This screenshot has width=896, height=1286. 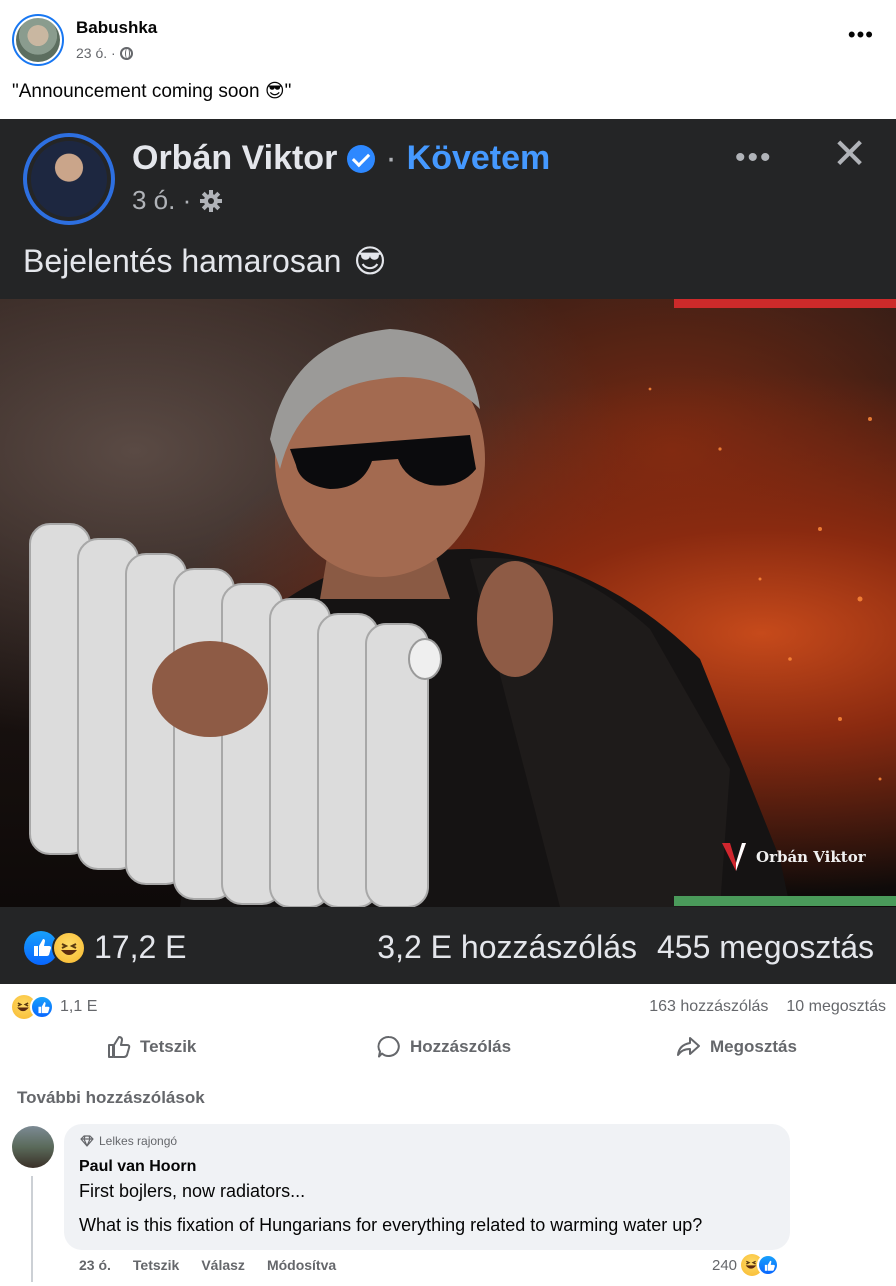 I want to click on embedded-author-name: Orbán Viktor, so click(x=235, y=158).